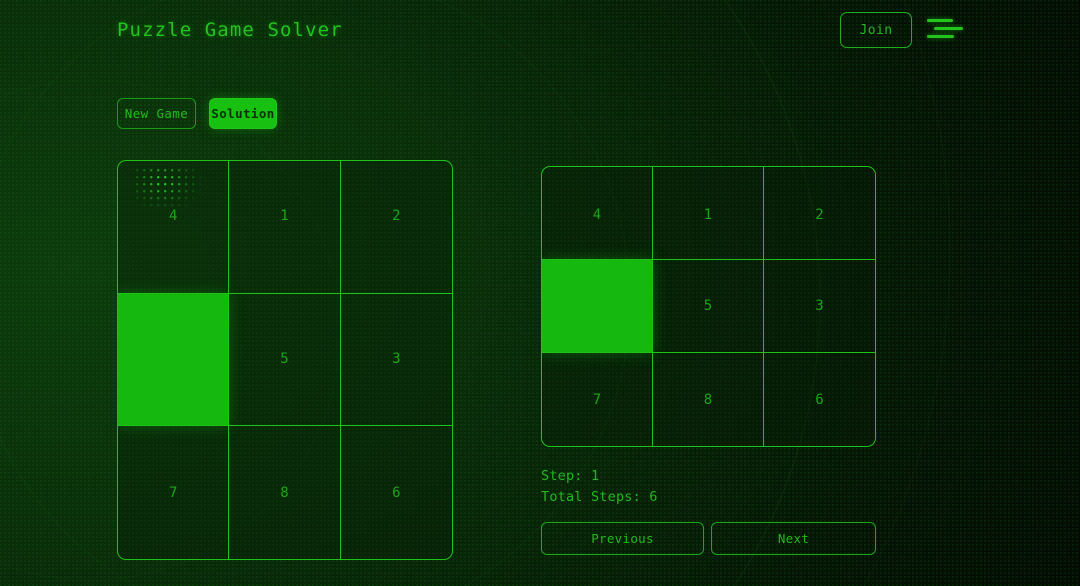 This screenshot has width=1080, height=586. What do you see at coordinates (156, 113) in the screenshot?
I see `new-game-button: New Game` at bounding box center [156, 113].